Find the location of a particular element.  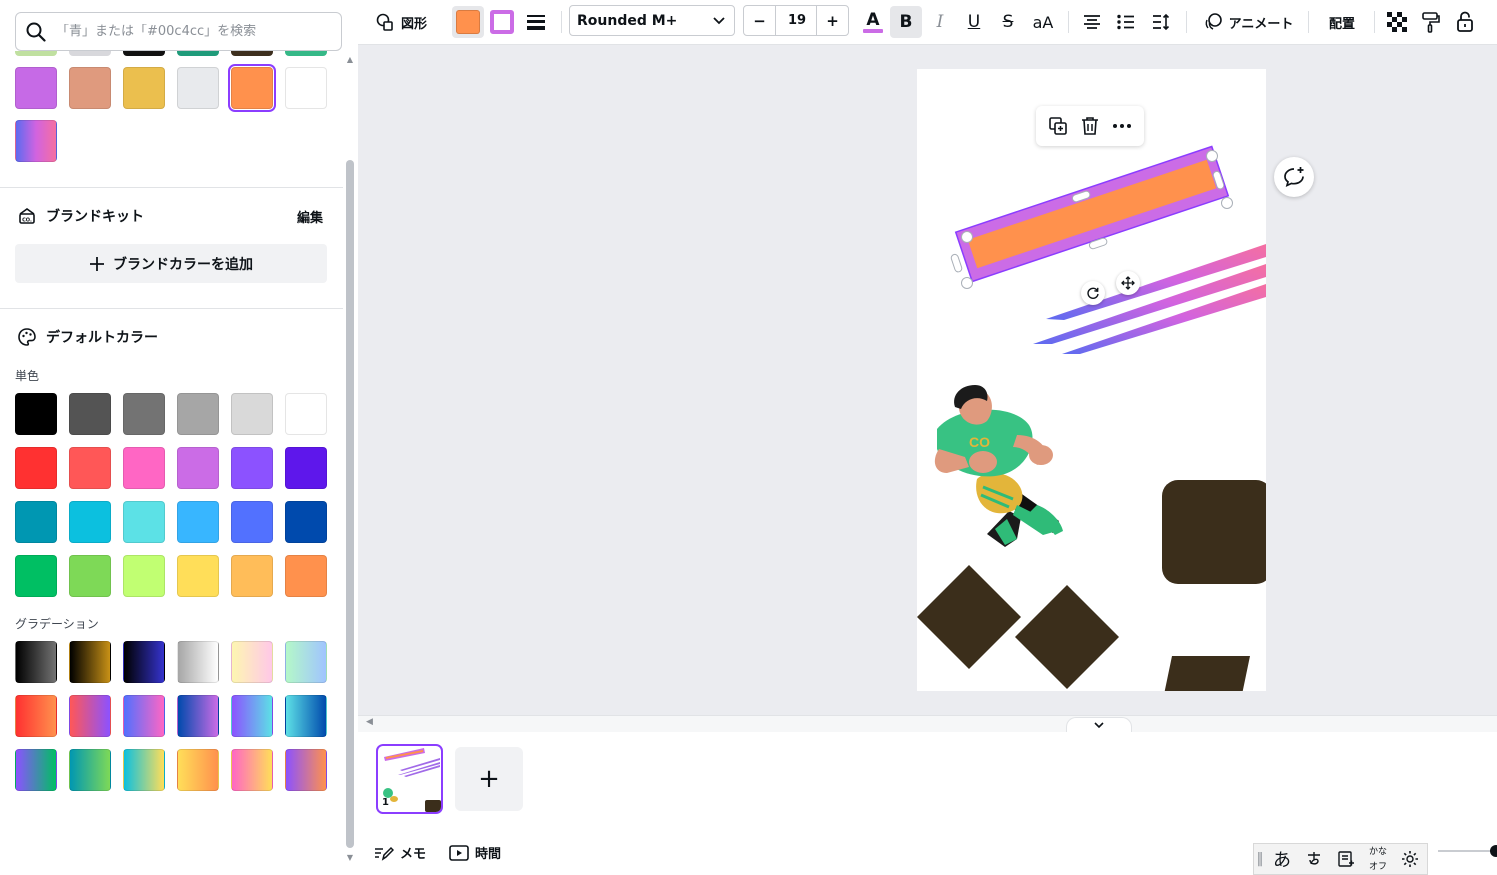

ime-settings-icon is located at coordinates (1410, 859).